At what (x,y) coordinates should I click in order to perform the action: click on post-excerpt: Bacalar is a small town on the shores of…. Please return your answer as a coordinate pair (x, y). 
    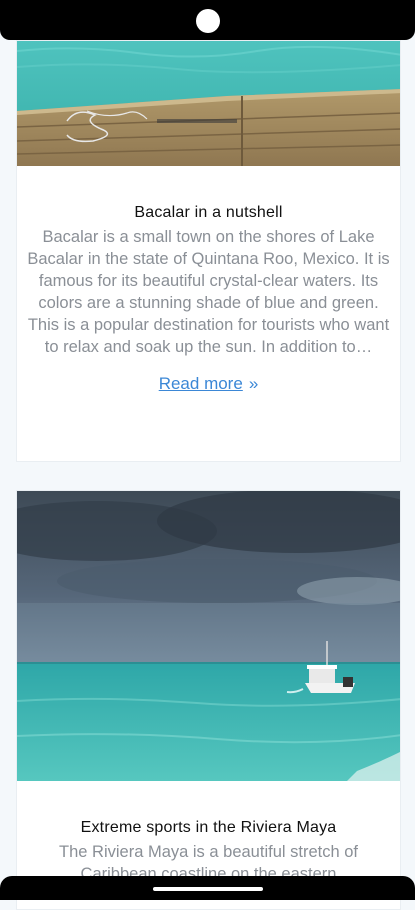
    Looking at the image, I should click on (208, 292).